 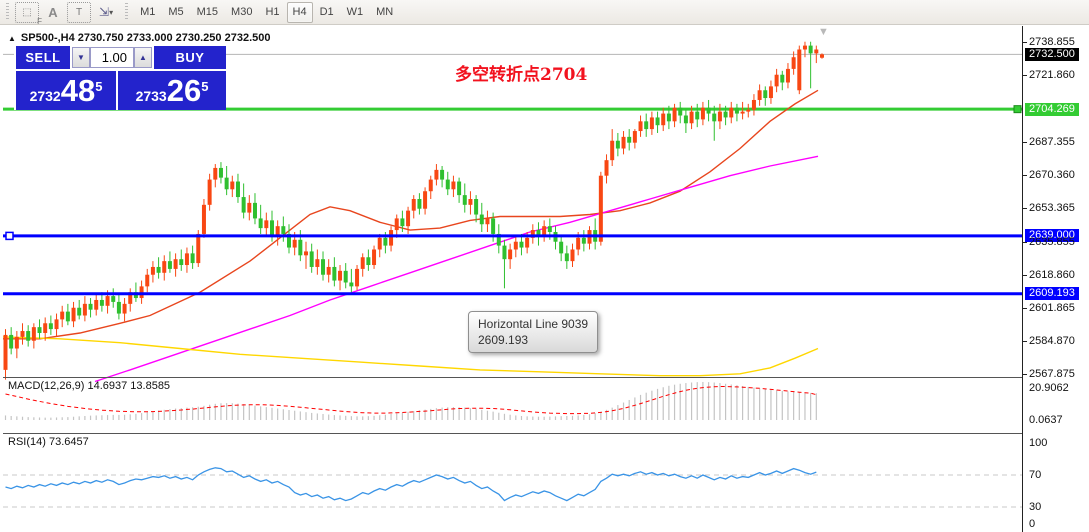 I want to click on timeframe-m1: M1, so click(x=147, y=12).